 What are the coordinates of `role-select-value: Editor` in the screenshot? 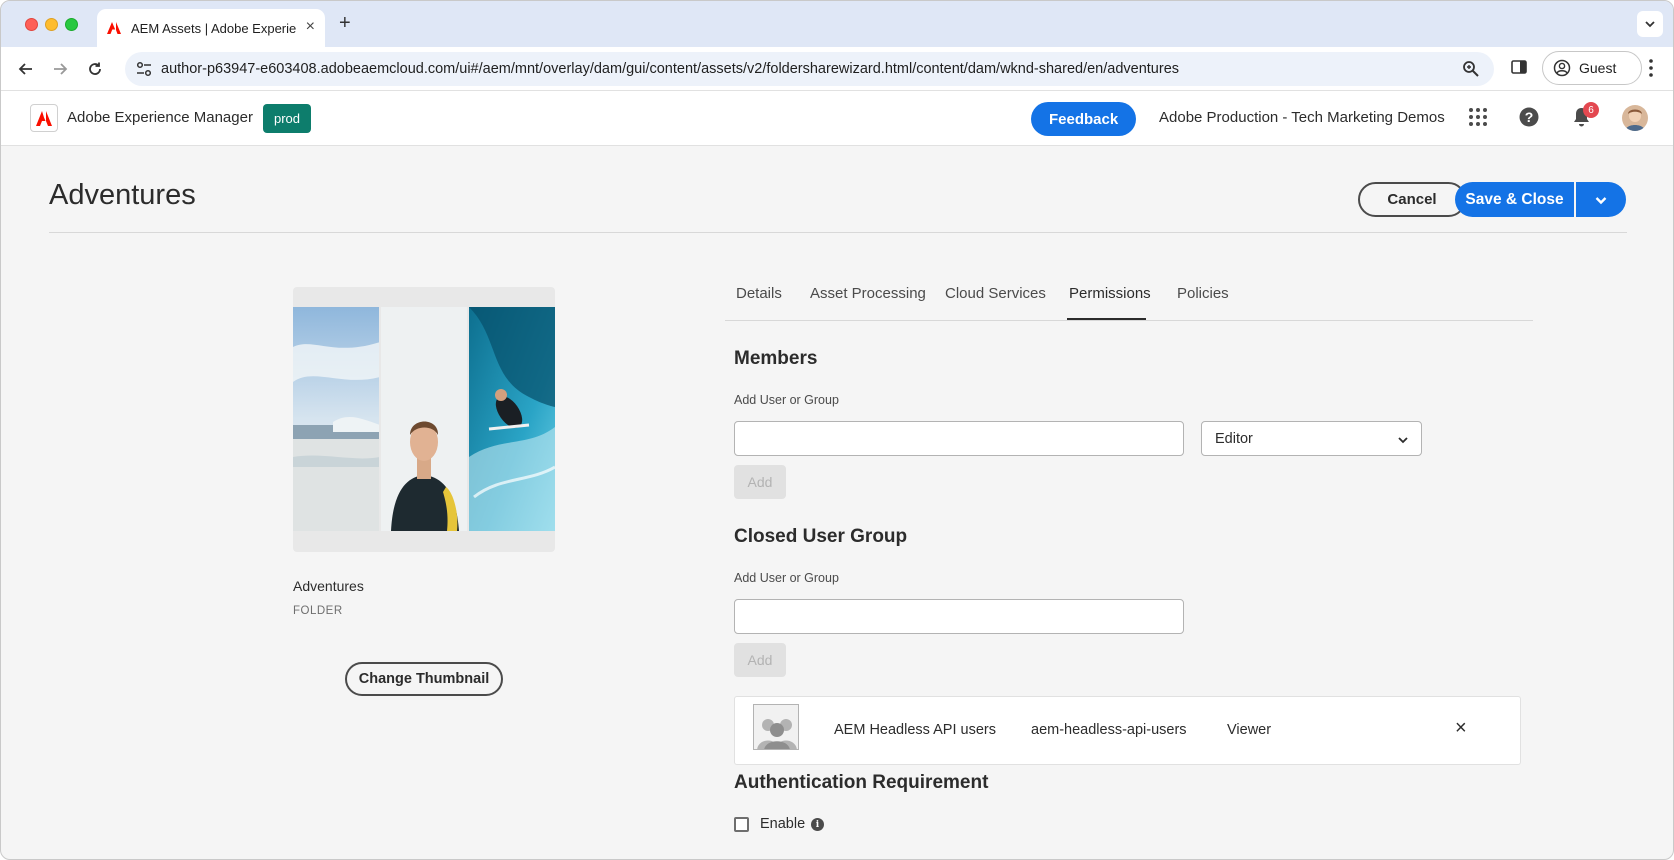 It's located at (1234, 438).